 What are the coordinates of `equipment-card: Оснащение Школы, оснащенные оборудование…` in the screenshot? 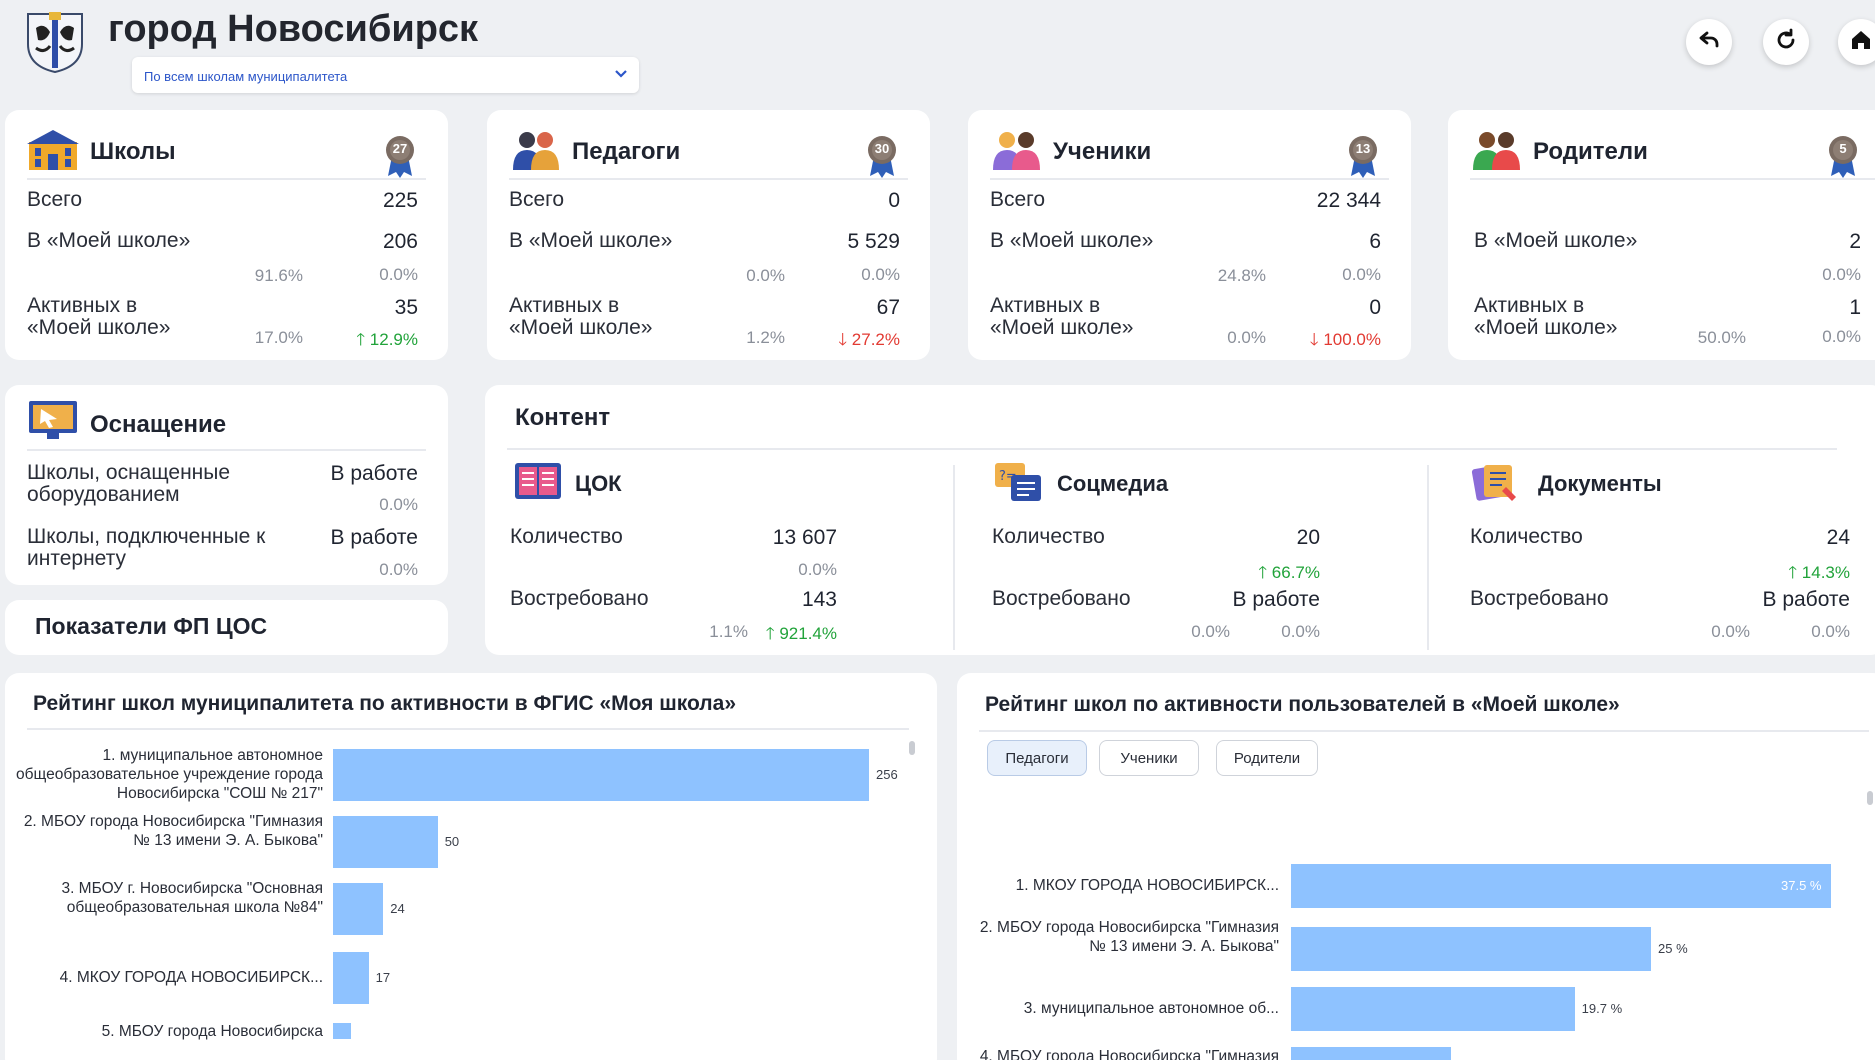 It's located at (226, 485).